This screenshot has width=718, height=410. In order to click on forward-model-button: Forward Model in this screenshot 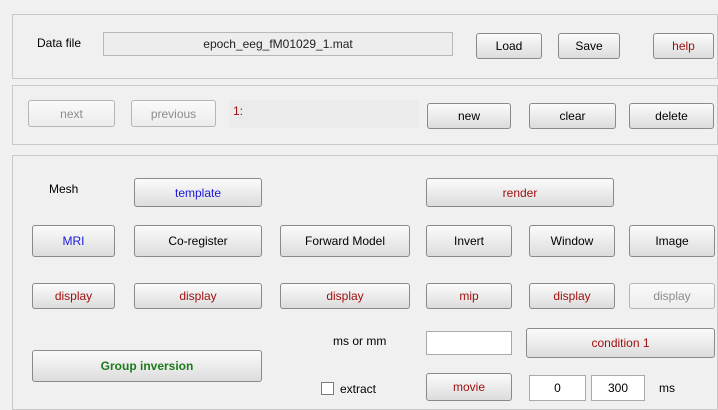, I will do `click(345, 241)`.